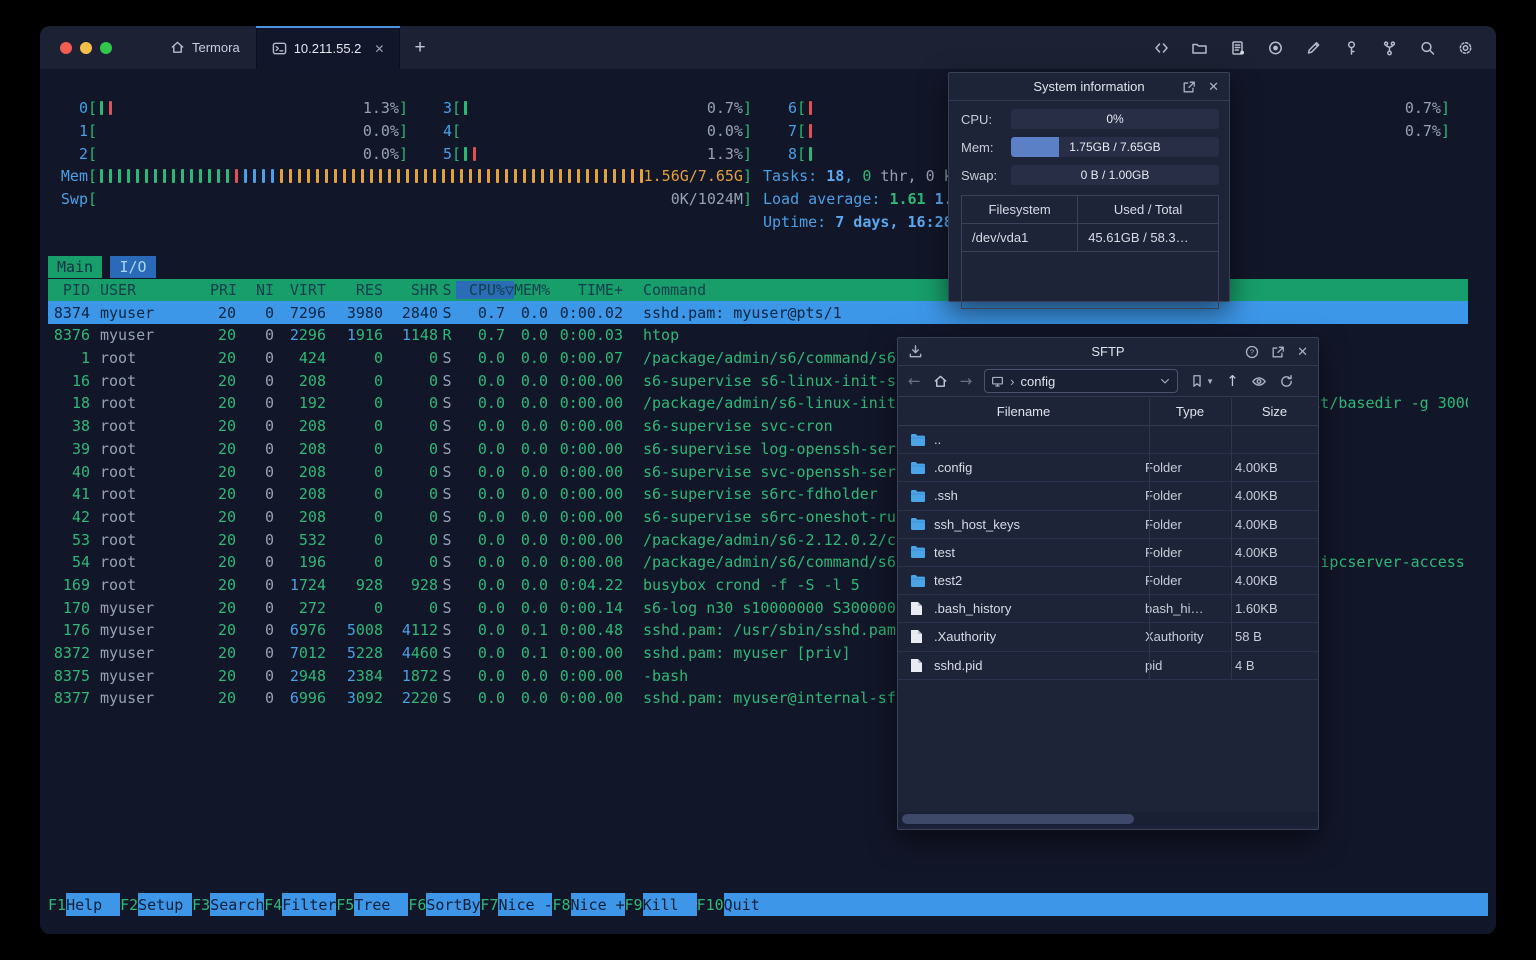  Describe the element at coordinates (381, 904) in the screenshot. I see `fkey-tree: Tree` at that location.